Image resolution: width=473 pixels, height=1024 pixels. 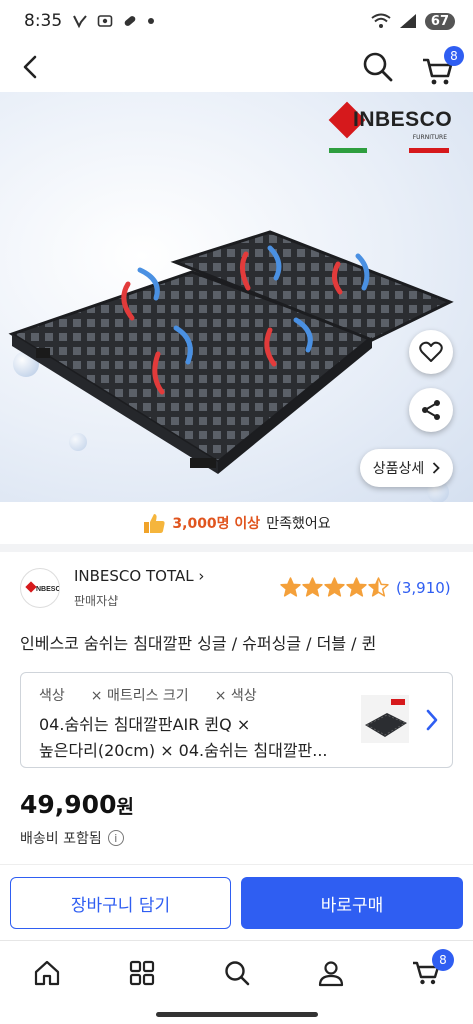 I want to click on app-header: 8, so click(x=236, y=67).